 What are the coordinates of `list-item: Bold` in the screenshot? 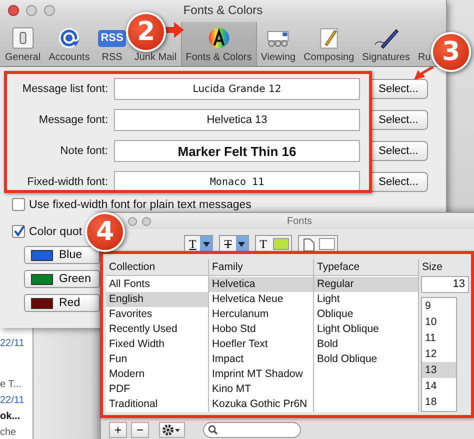 It's located at (366, 344).